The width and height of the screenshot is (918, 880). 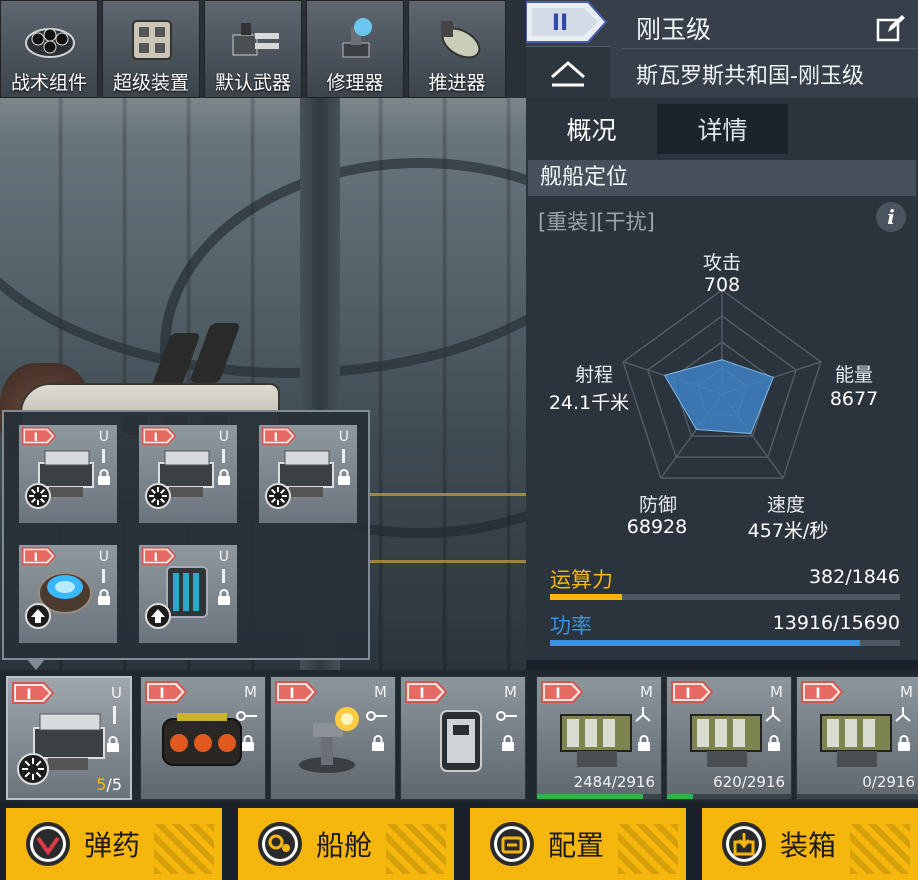 I want to click on tactical-component-icon, so click(x=50, y=43).